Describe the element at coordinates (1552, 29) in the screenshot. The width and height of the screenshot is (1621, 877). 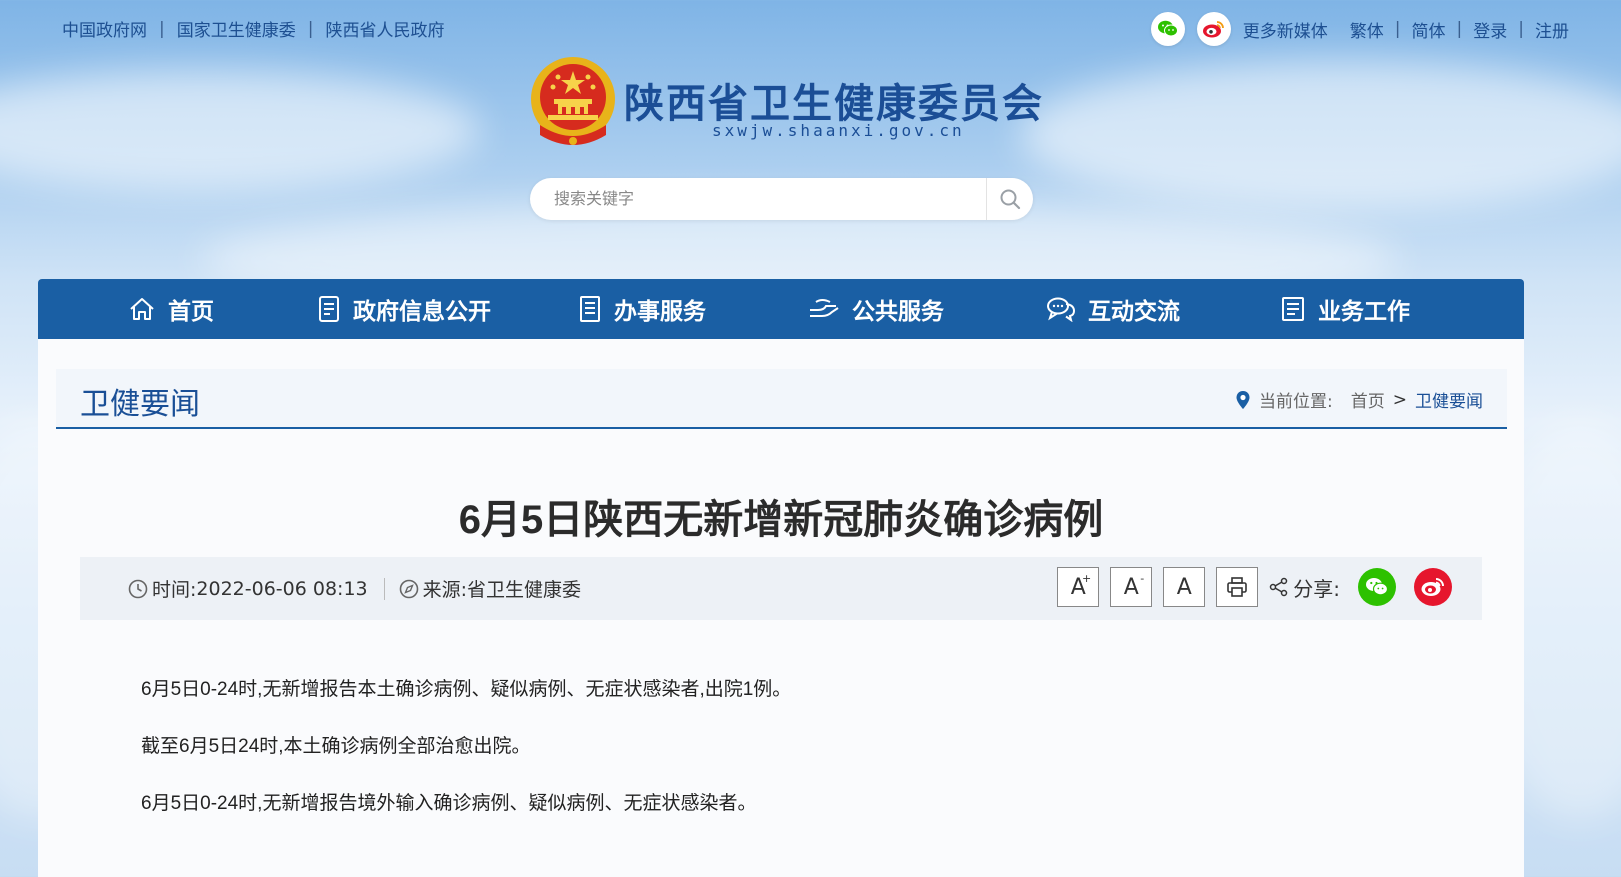
I see `register-link: 注册` at that location.